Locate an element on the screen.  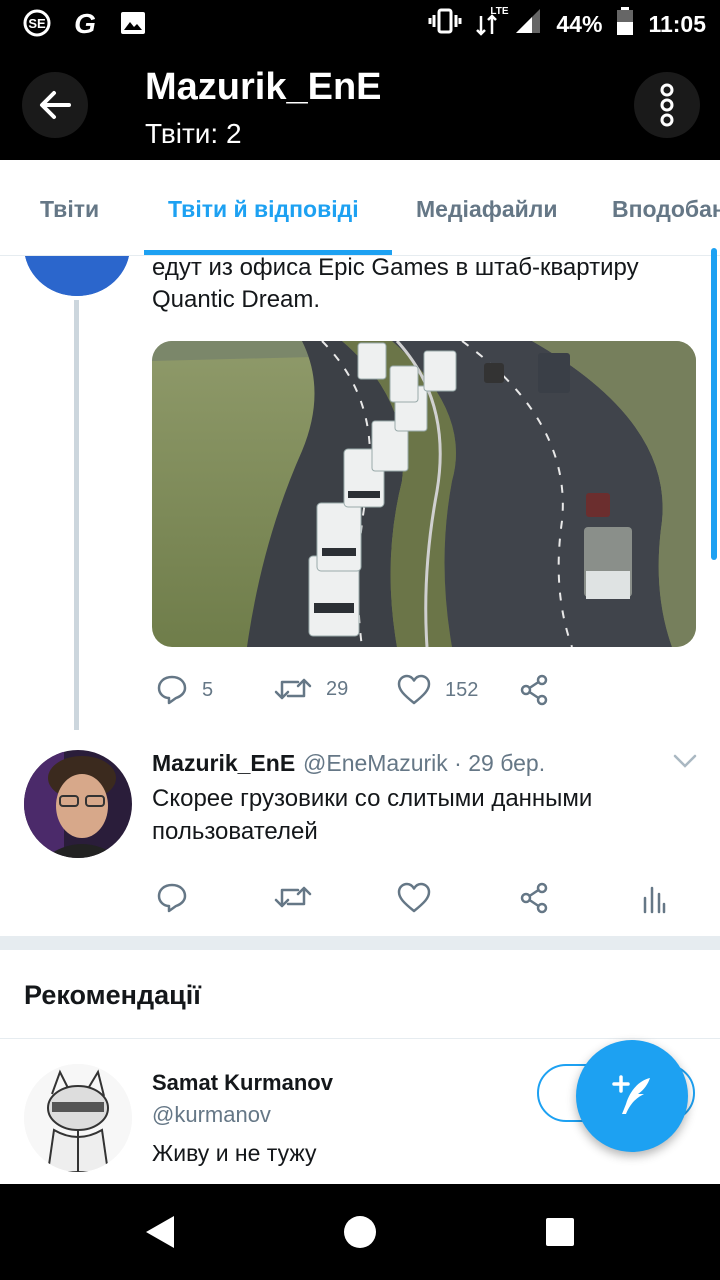
network-icon: LTE is located at coordinates (492, 22).